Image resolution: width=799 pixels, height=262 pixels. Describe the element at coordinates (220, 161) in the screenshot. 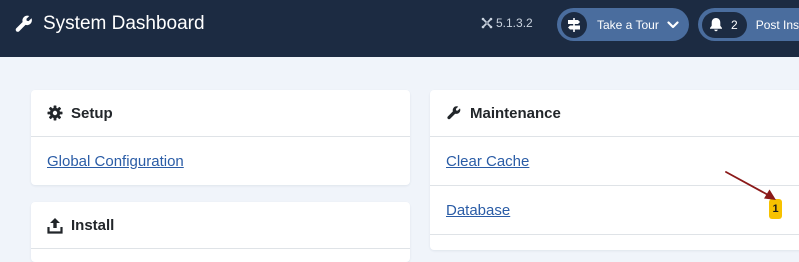

I see `list-item: Global Configuration` at that location.